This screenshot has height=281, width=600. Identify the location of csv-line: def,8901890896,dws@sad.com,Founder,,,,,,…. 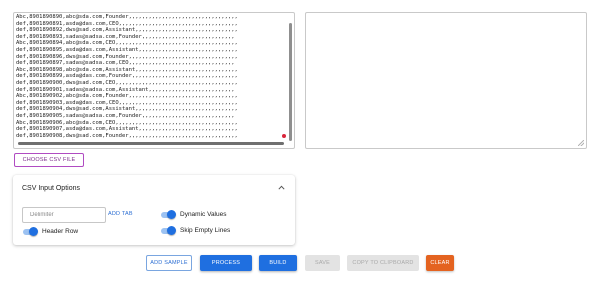
(127, 56).